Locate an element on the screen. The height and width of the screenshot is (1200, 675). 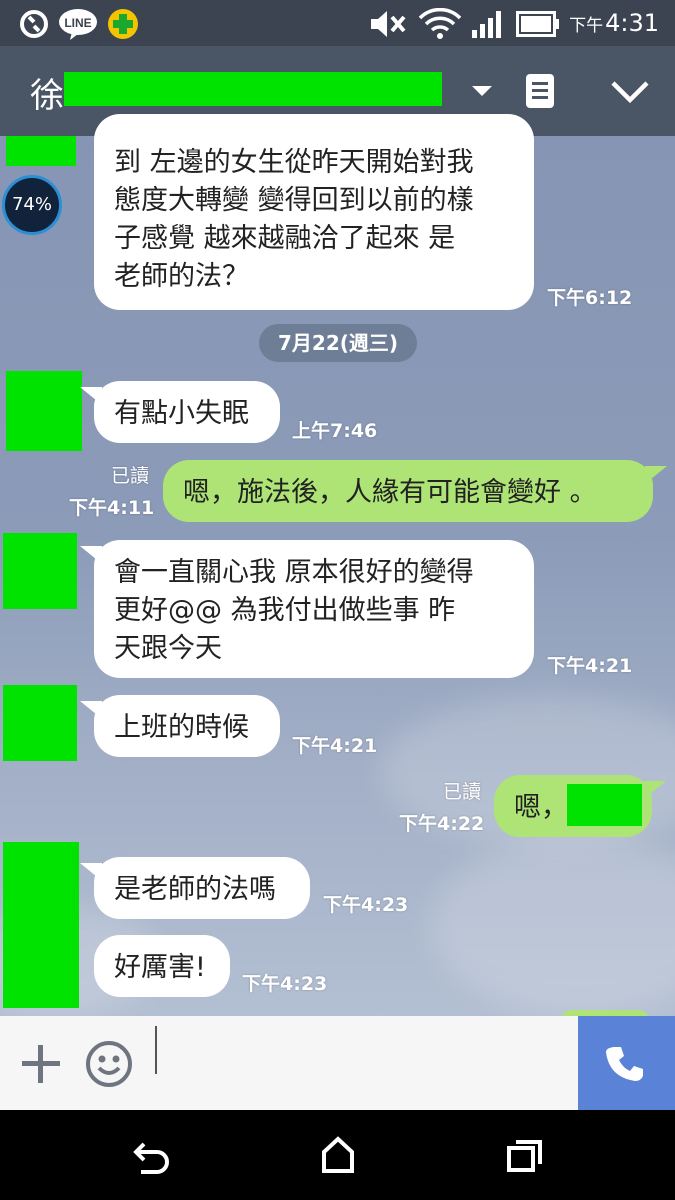
message-bubble-outgoing: 嗯，施法後，人緣有可能會變好 。 is located at coordinates (415, 491).